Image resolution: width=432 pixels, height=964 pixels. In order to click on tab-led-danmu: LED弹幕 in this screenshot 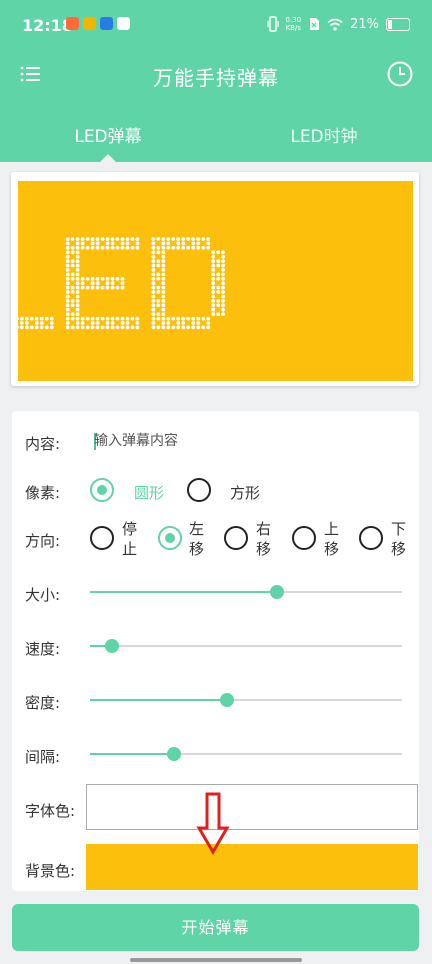, I will do `click(108, 134)`.